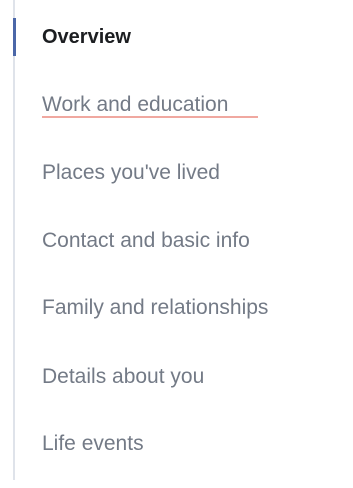 The height and width of the screenshot is (488, 353). I want to click on nav-rail, so click(14, 240).